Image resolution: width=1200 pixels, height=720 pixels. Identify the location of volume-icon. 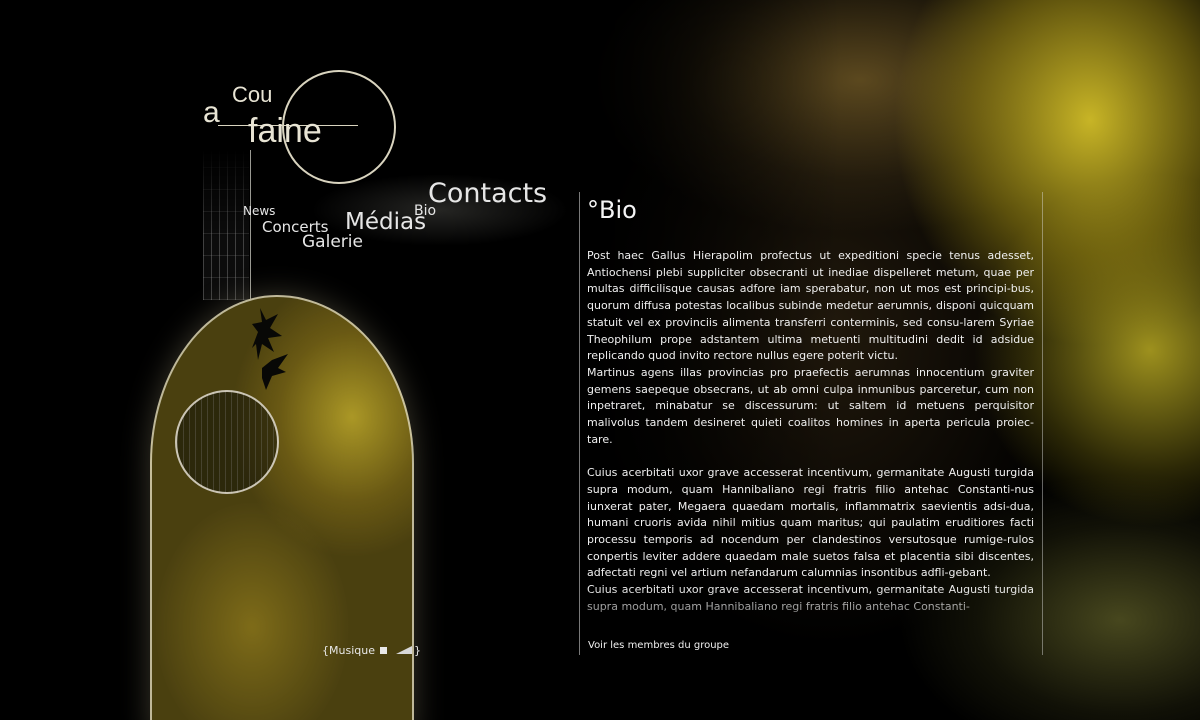
(403, 650).